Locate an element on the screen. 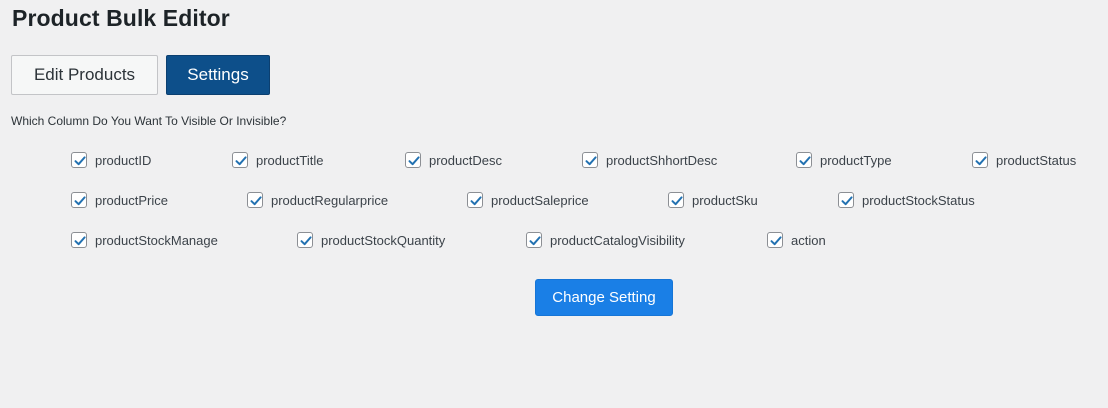 The image size is (1108, 408). page-title: Product Bulk Editor is located at coordinates (121, 18).